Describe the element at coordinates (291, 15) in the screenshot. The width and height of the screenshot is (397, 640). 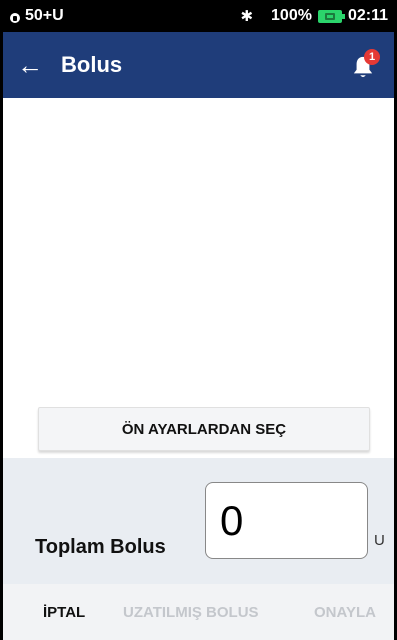
I see `battery-percent: 100%` at that location.